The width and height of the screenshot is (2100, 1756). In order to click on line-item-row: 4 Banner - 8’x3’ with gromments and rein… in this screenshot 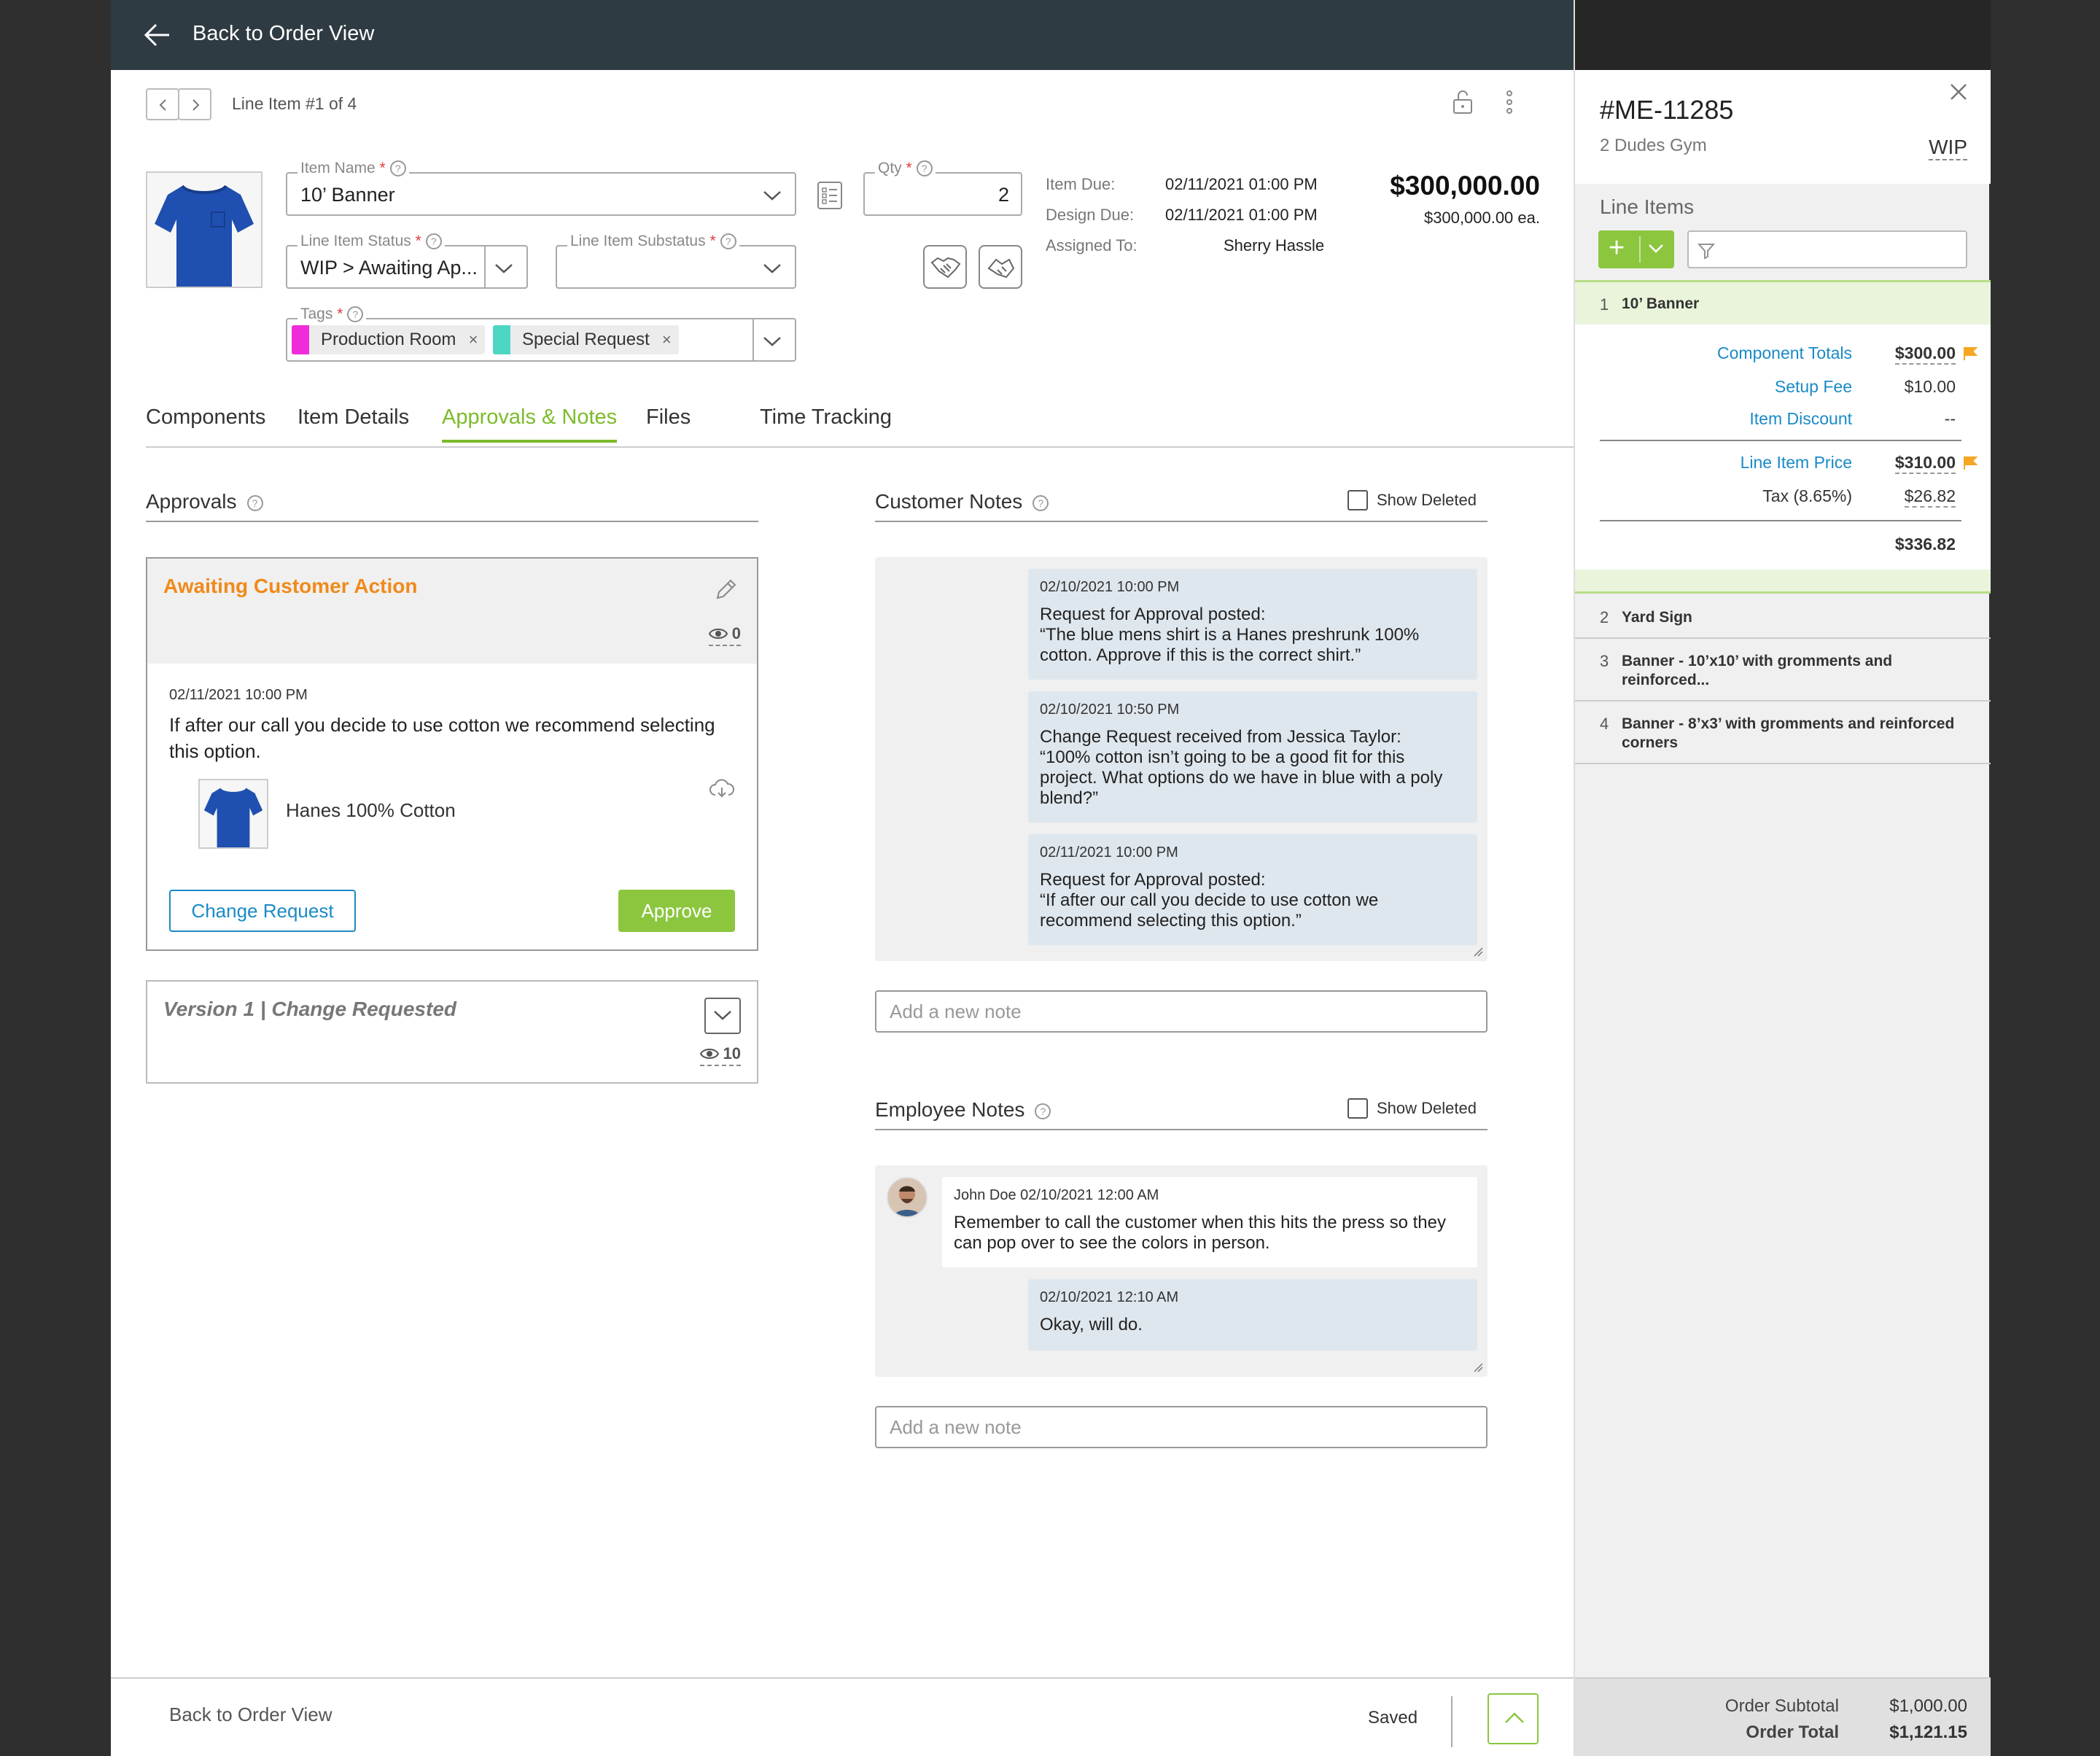, I will do `click(1783, 733)`.